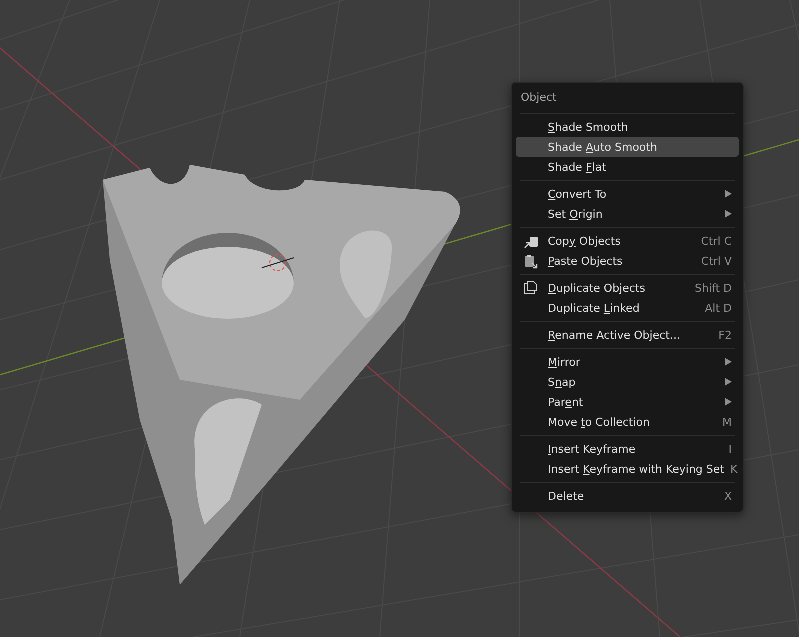 This screenshot has width=799, height=637. What do you see at coordinates (718, 308) in the screenshot?
I see `shortcut-label: Alt D` at bounding box center [718, 308].